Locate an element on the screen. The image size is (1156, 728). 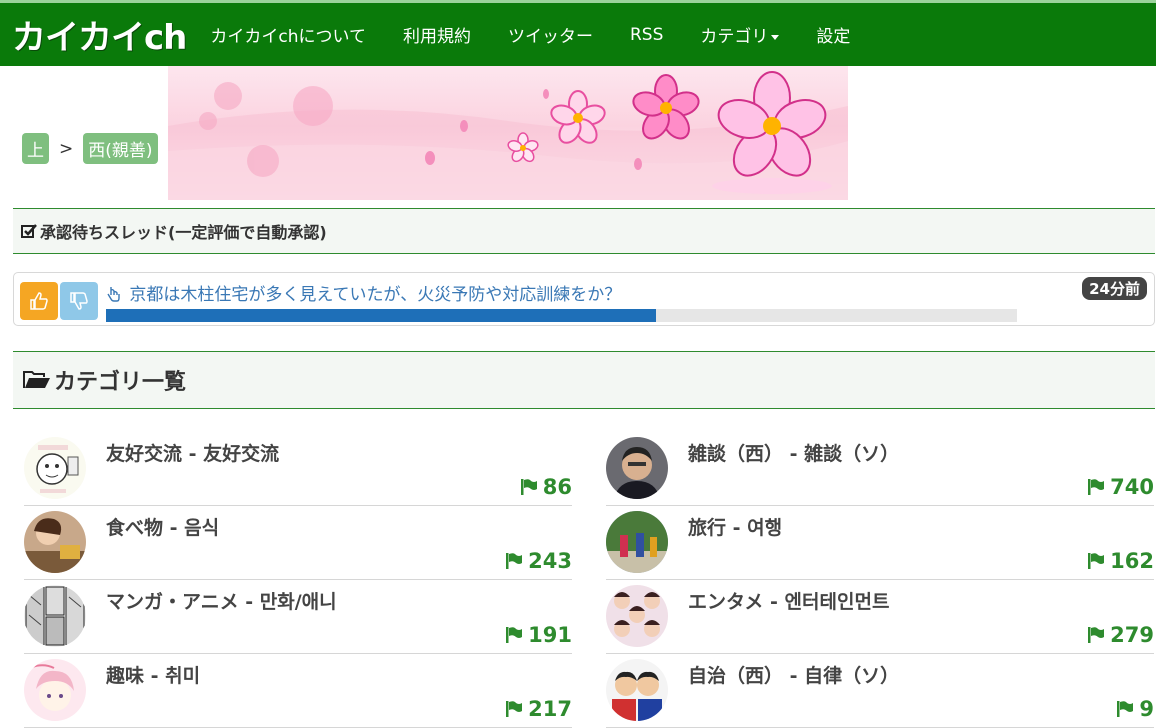
category-title: 雑談（西） - 雑談（ソ） is located at coordinates (794, 454).